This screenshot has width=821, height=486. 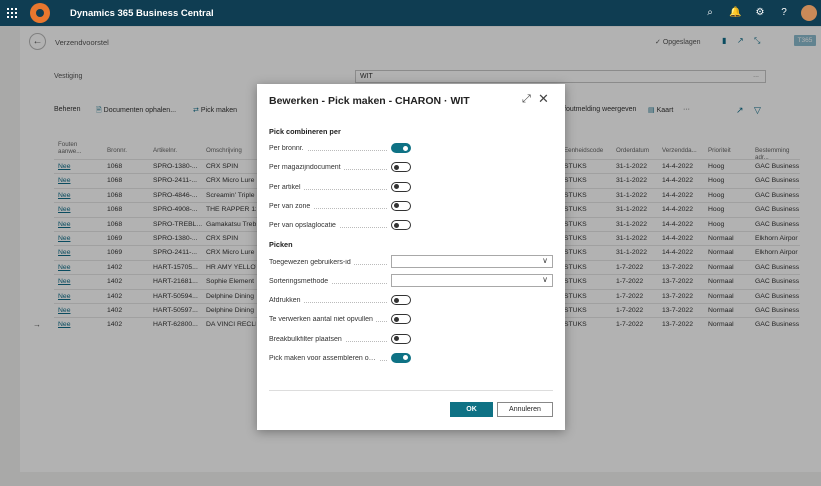 What do you see at coordinates (12, 13) in the screenshot?
I see `app-launcher-icon` at bounding box center [12, 13].